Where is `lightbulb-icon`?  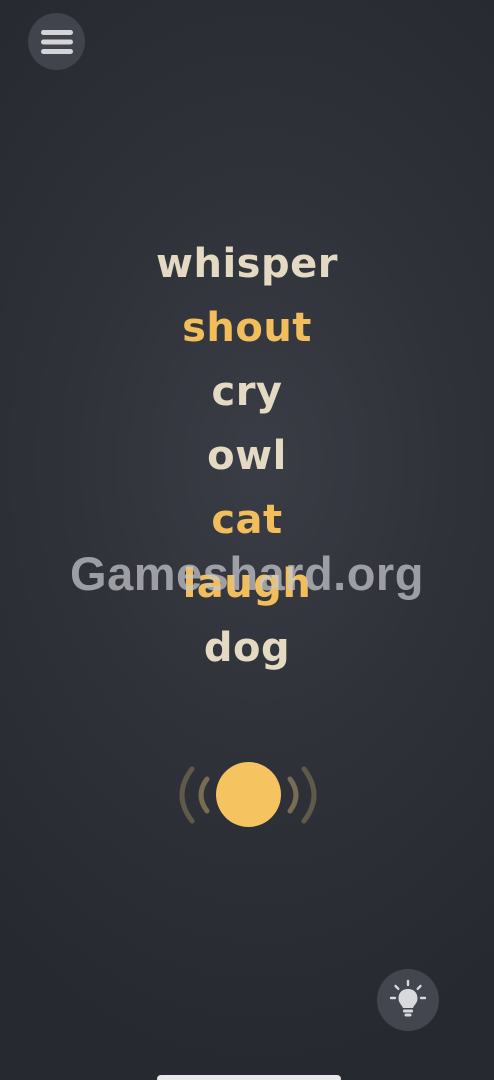
lightbulb-icon is located at coordinates (408, 998).